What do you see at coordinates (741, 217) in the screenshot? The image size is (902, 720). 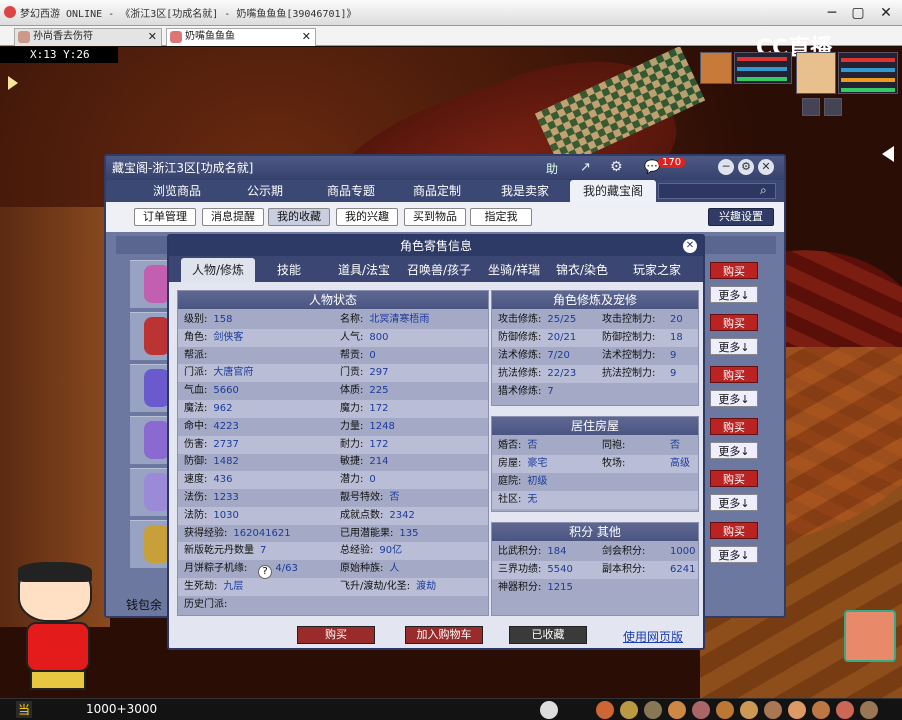 I see `interest-settings-button: 兴趣设置` at bounding box center [741, 217].